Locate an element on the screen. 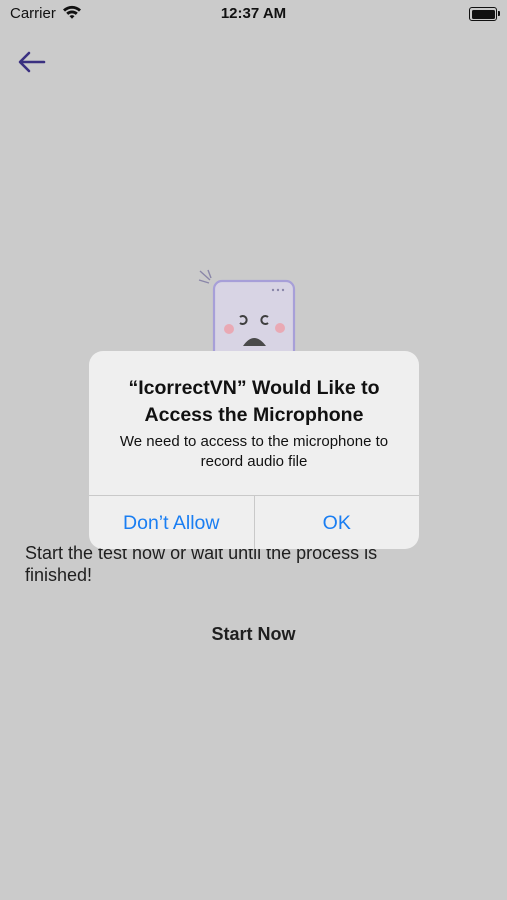 The height and width of the screenshot is (900, 507). back-button is located at coordinates (32, 62).